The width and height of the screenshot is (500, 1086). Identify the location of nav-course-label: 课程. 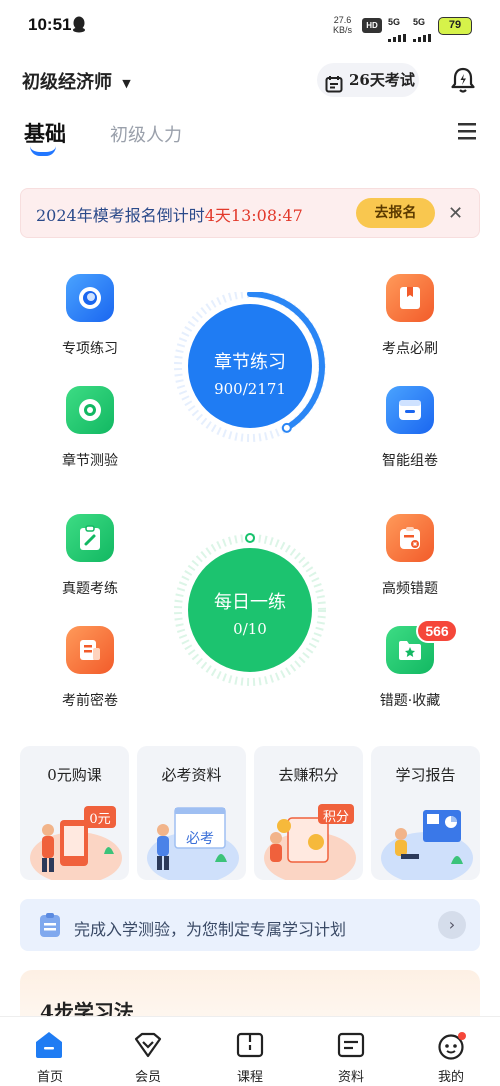
(249, 1077).